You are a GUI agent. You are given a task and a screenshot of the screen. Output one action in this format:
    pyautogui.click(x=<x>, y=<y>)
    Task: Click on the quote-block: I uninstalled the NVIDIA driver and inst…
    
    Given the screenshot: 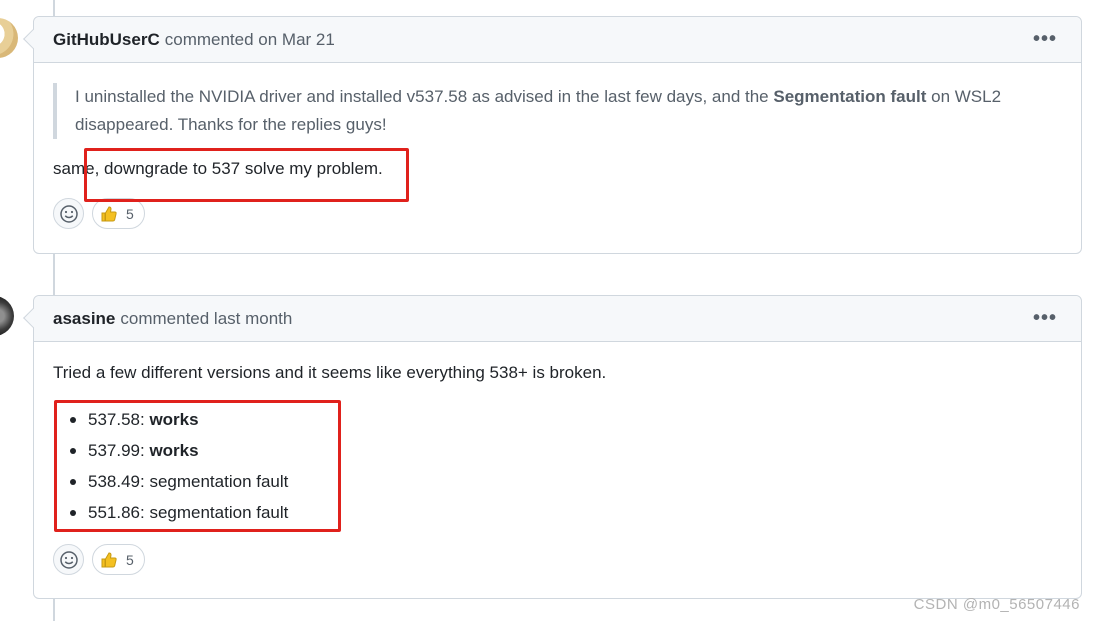 What is the action you would take?
    pyautogui.click(x=557, y=111)
    